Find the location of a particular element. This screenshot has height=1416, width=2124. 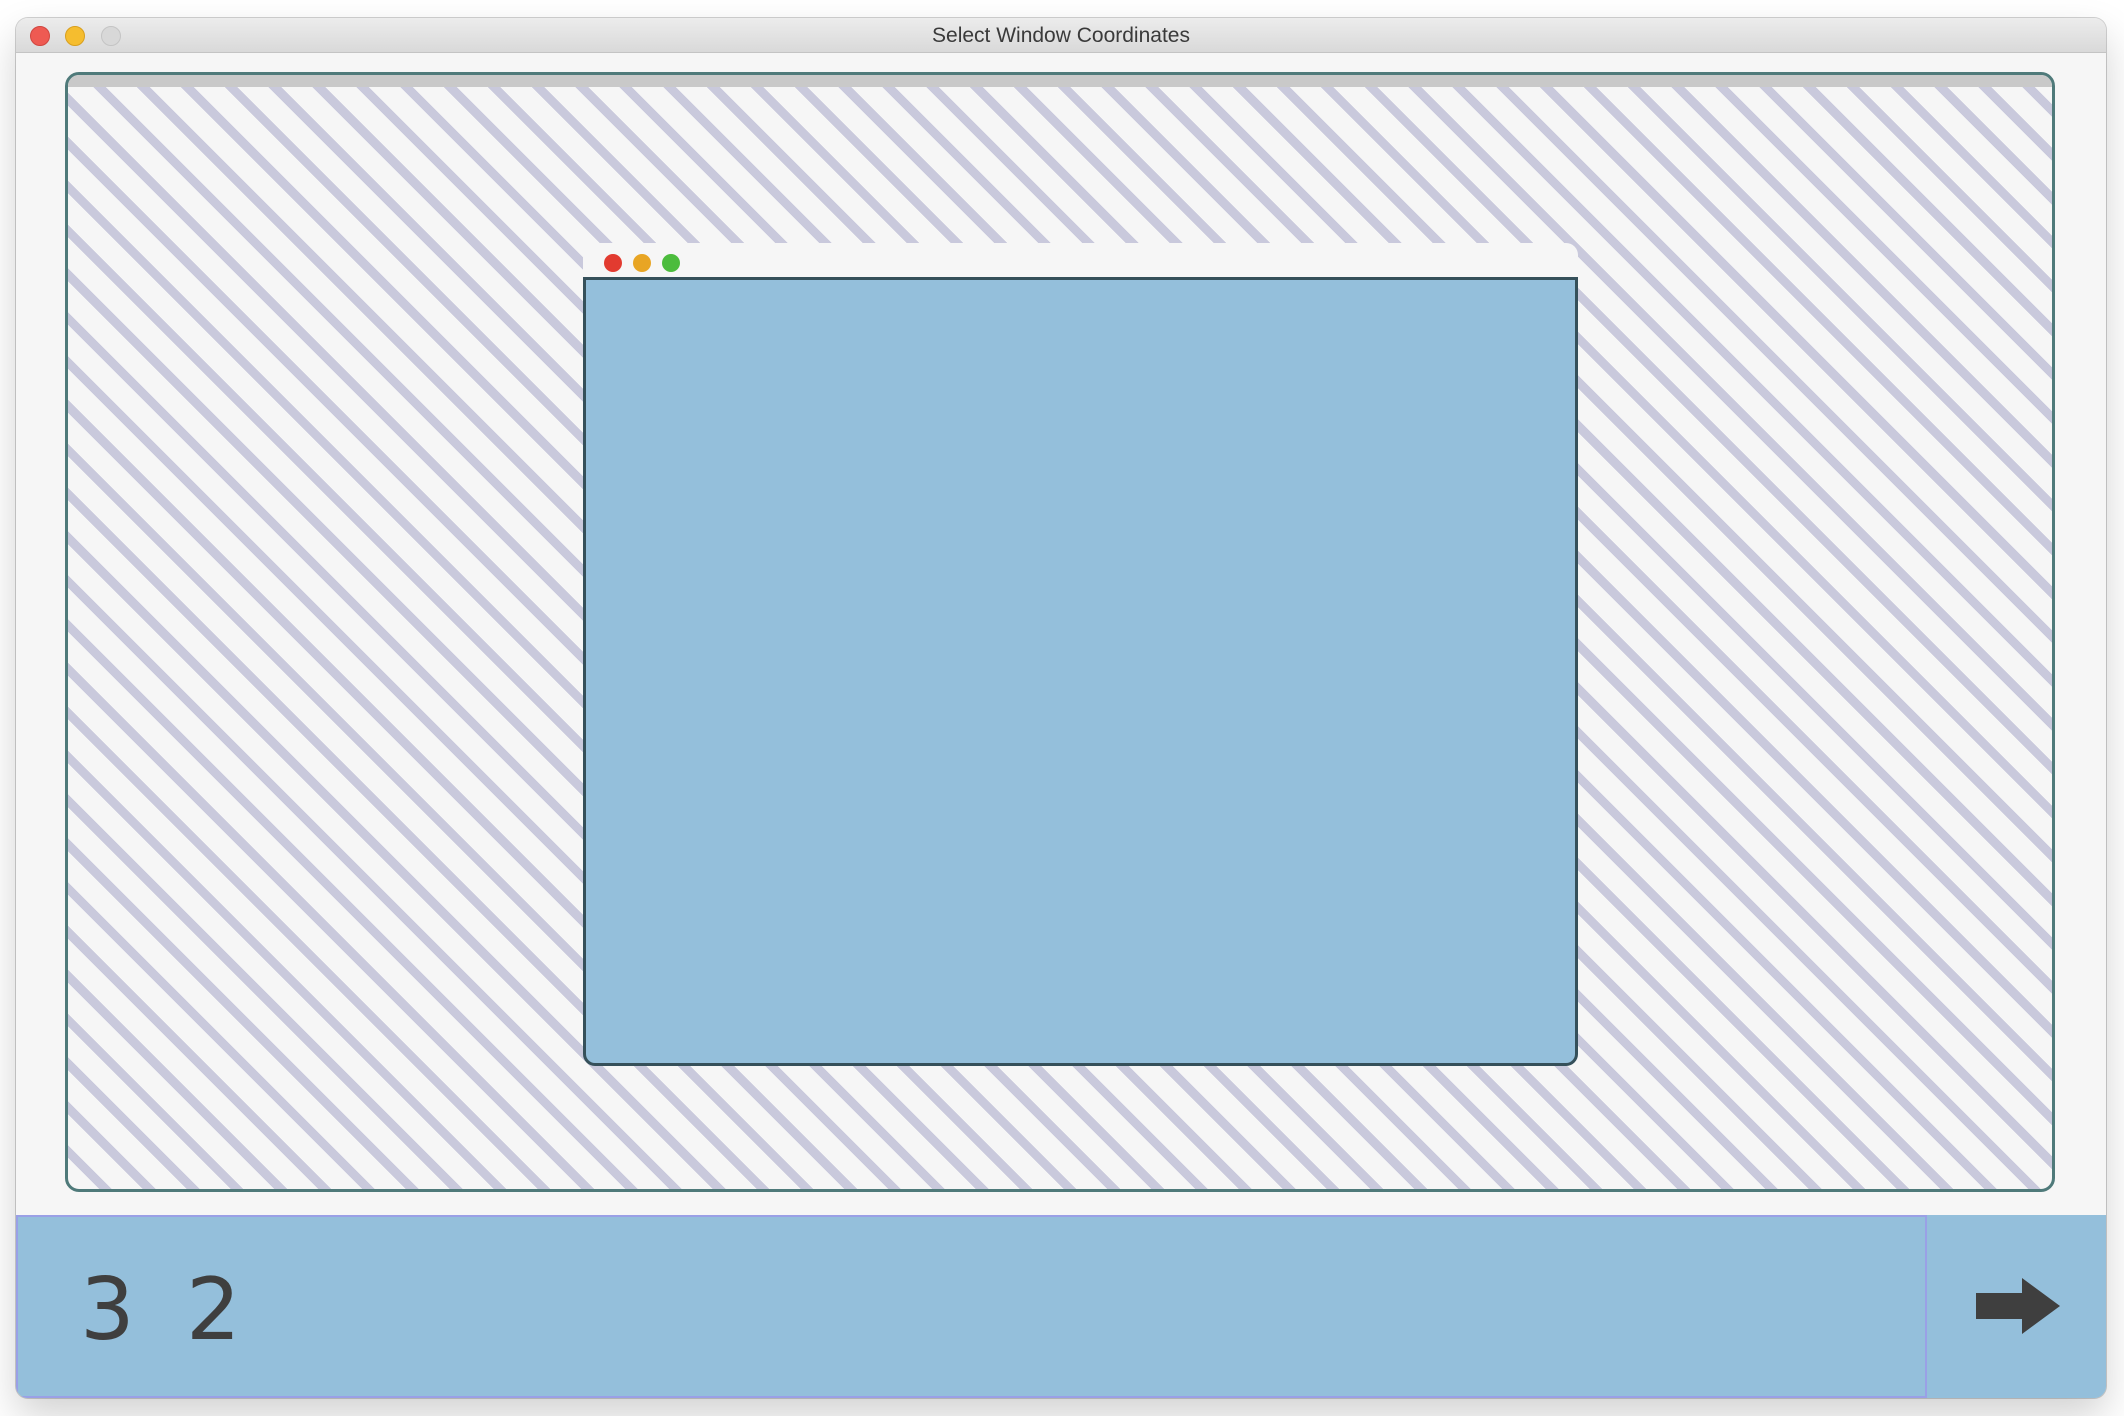

coordinate-y: 2 is located at coordinates (213, 1310).